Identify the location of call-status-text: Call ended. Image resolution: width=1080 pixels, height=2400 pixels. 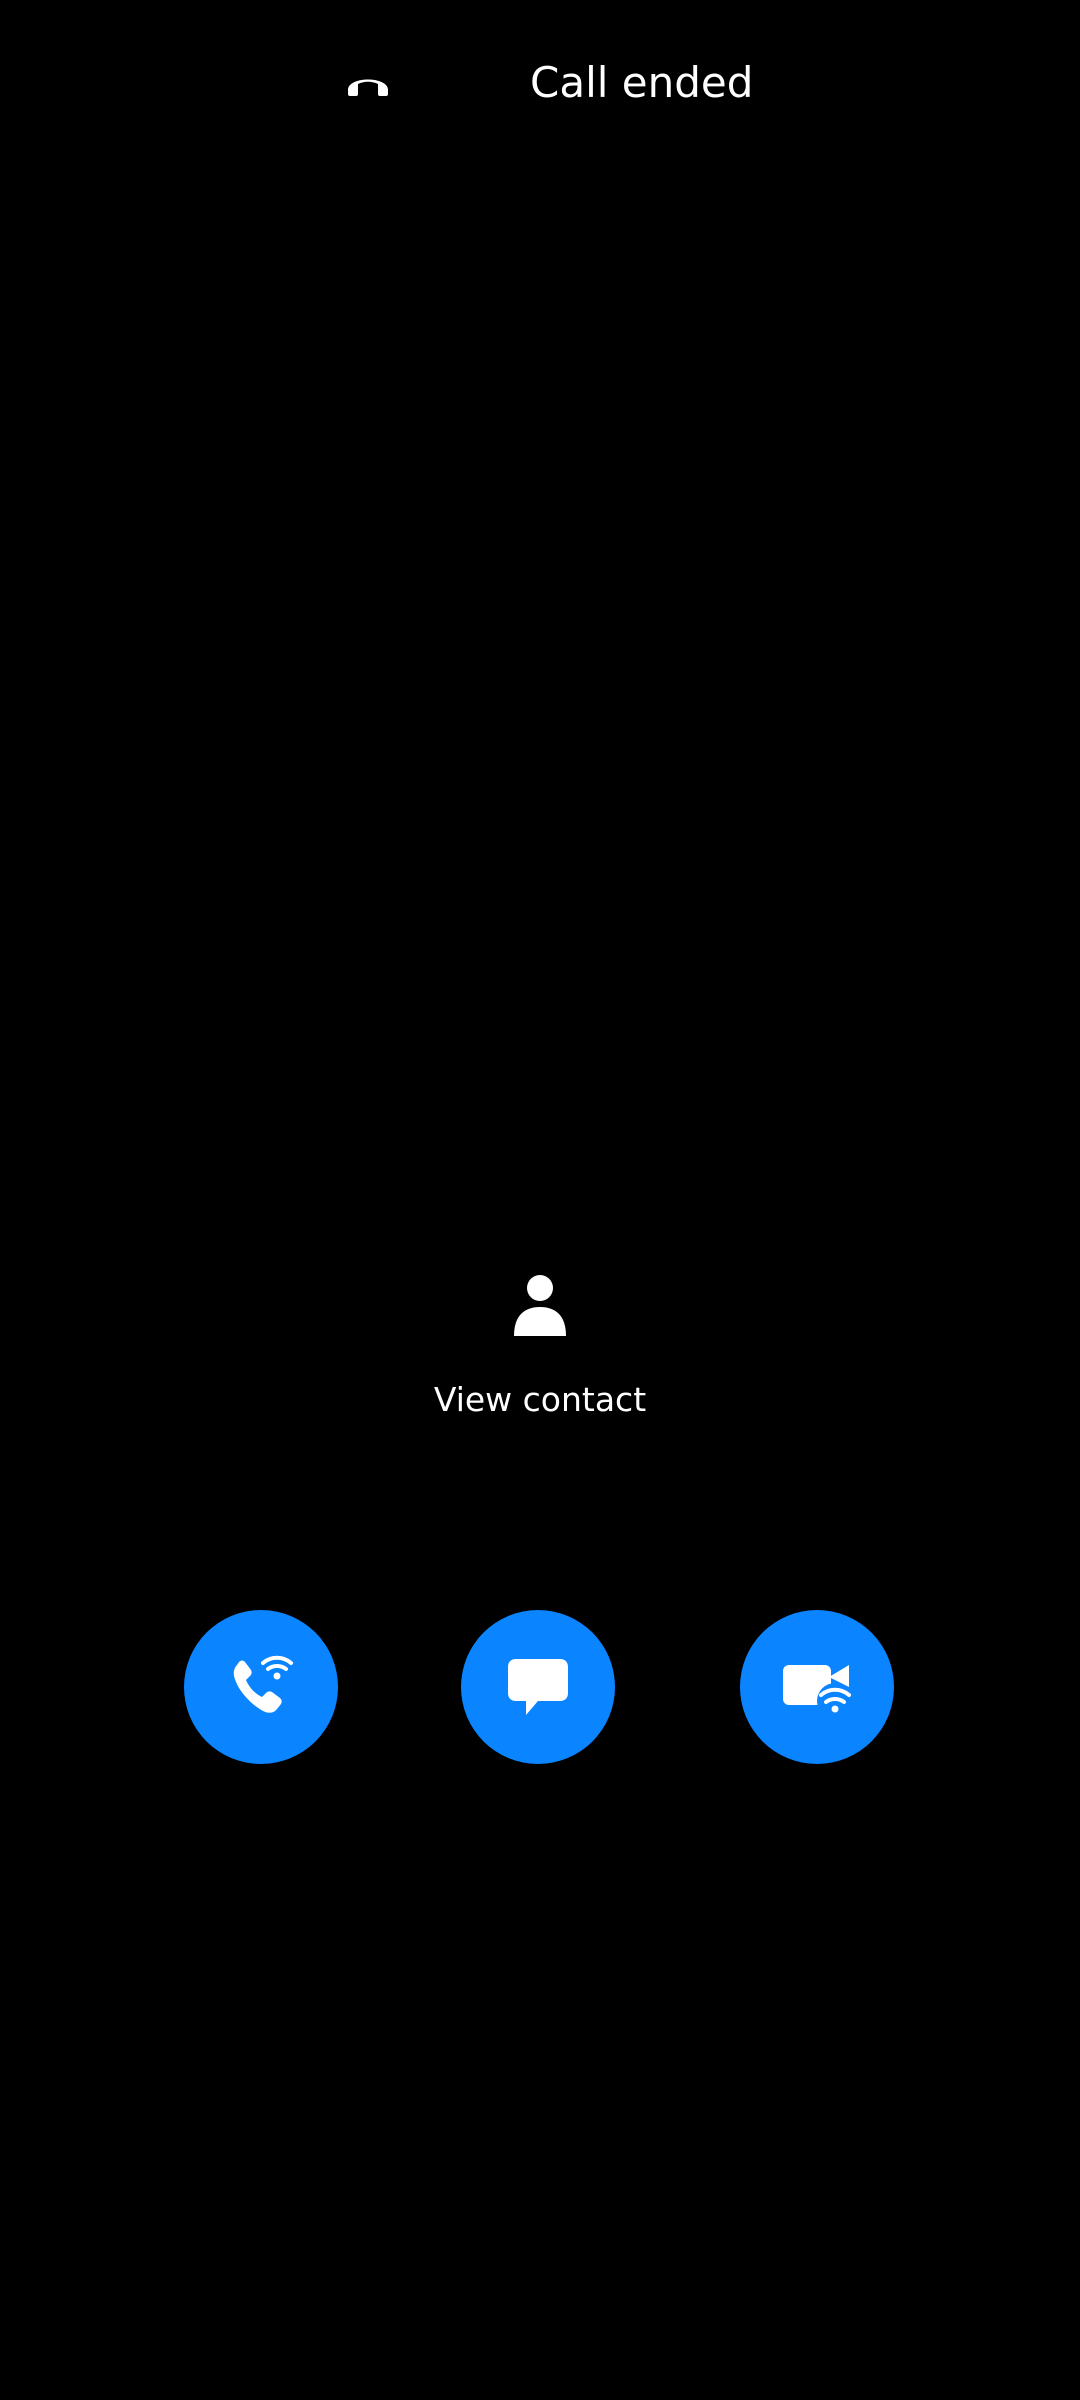
(642, 82).